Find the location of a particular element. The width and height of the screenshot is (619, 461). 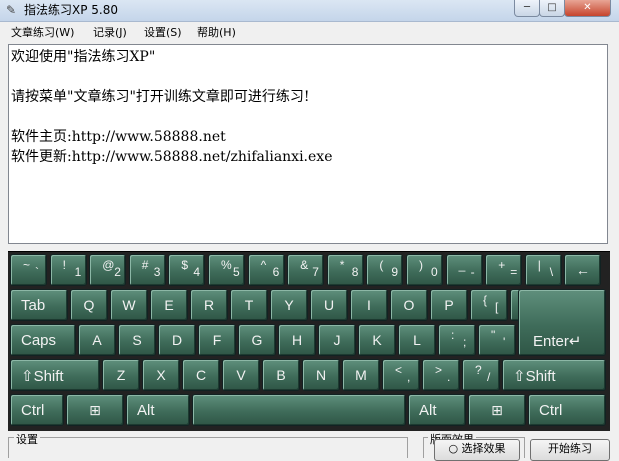

app-icon: ✎ is located at coordinates (11, 10).